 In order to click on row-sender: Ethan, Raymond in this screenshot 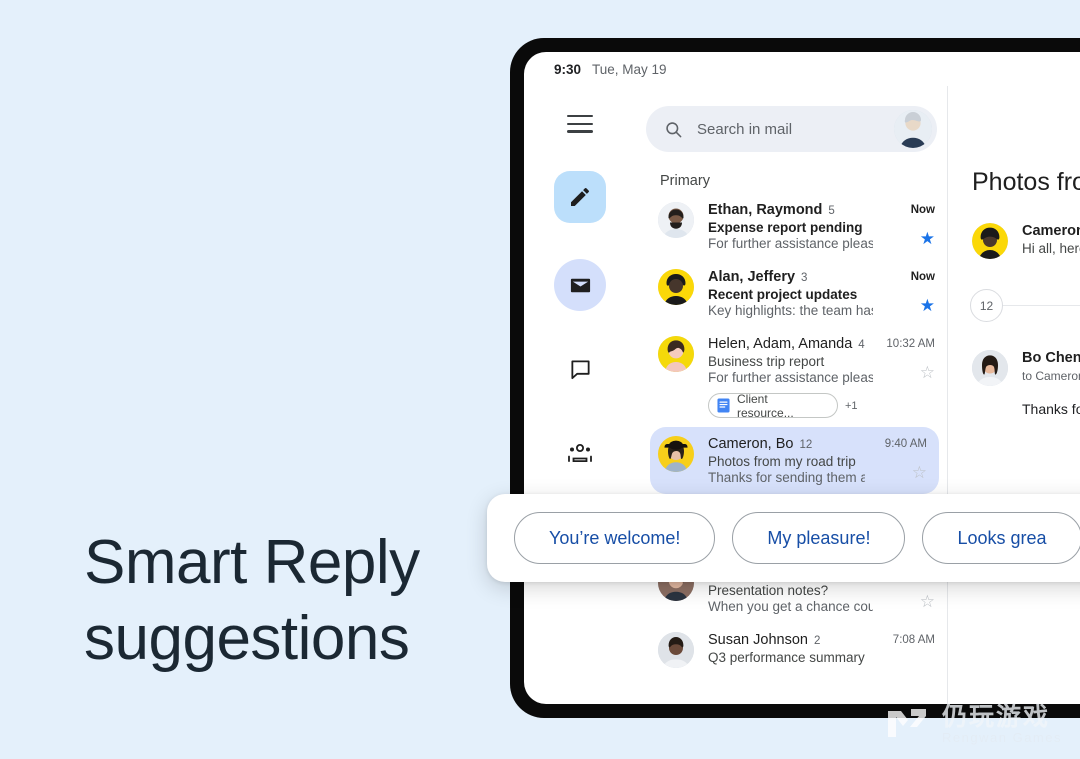, I will do `click(765, 210)`.